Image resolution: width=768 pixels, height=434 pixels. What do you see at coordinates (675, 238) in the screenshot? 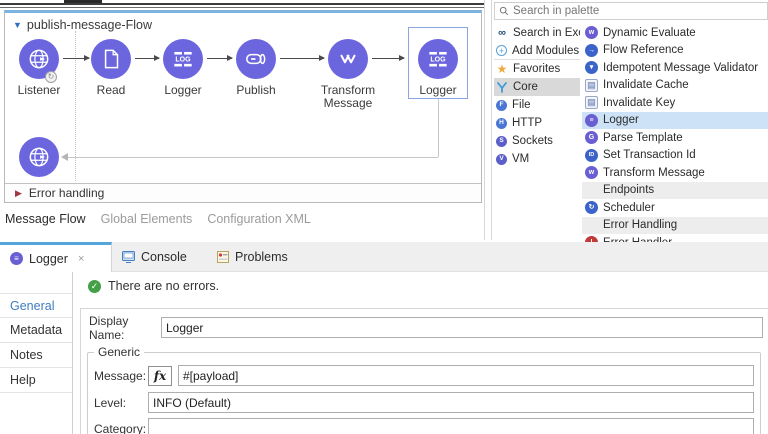
I see `palette-item-error-handler: !Error Handler` at bounding box center [675, 238].